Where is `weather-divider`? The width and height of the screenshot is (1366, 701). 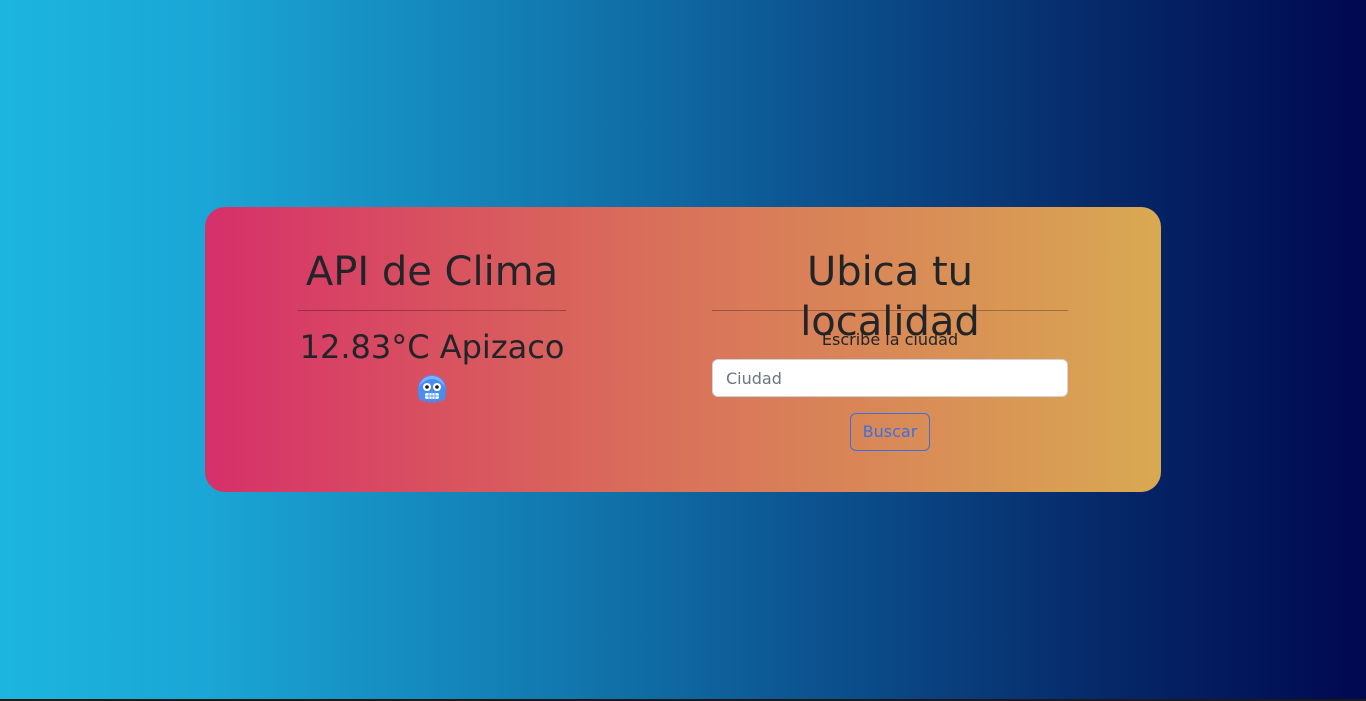
weather-divider is located at coordinates (432, 310).